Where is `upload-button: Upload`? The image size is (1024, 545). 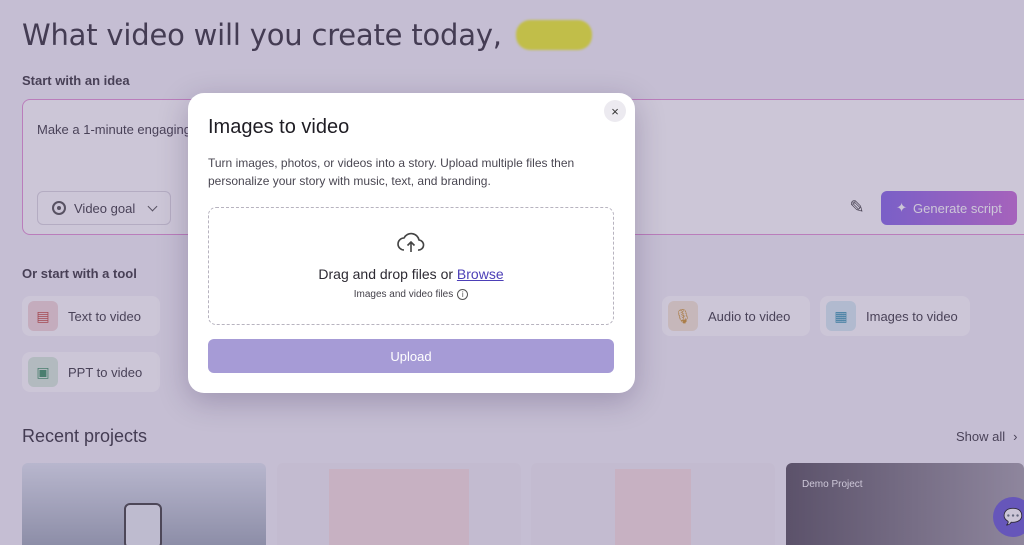 upload-button: Upload is located at coordinates (411, 356).